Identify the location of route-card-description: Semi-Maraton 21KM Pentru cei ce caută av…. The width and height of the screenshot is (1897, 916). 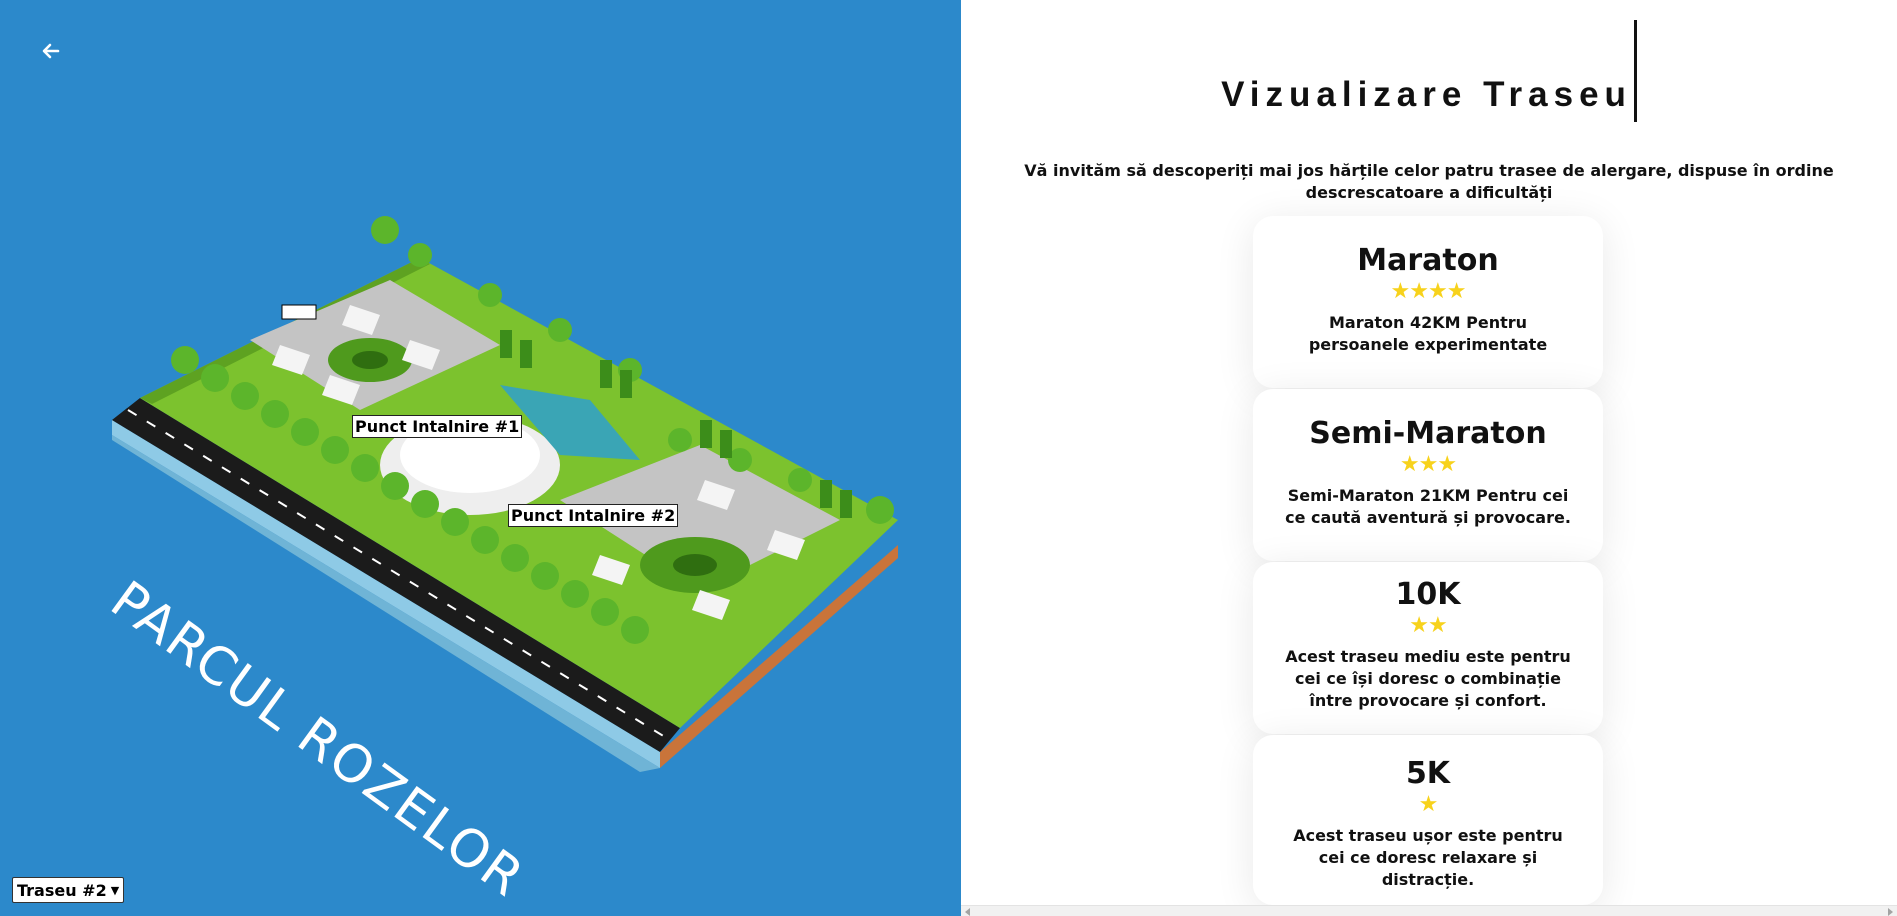
(1428, 506).